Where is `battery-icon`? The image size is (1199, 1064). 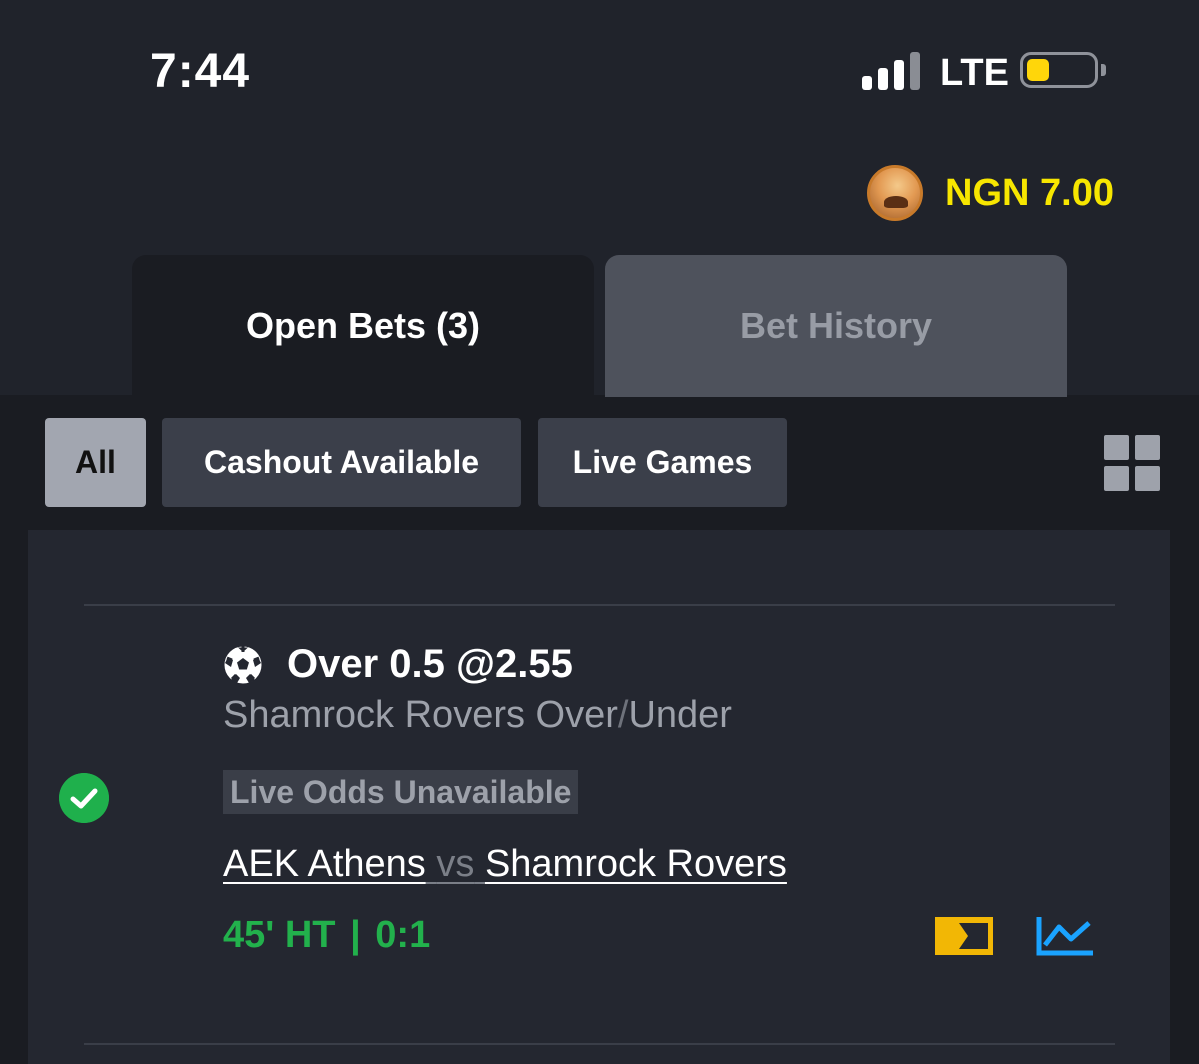 battery-icon is located at coordinates (1059, 70).